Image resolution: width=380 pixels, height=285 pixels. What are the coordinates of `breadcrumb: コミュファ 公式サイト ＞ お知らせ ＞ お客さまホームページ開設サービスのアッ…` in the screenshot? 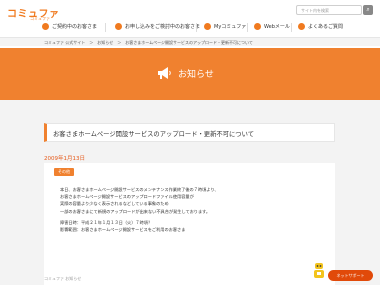 It's located at (148, 43).